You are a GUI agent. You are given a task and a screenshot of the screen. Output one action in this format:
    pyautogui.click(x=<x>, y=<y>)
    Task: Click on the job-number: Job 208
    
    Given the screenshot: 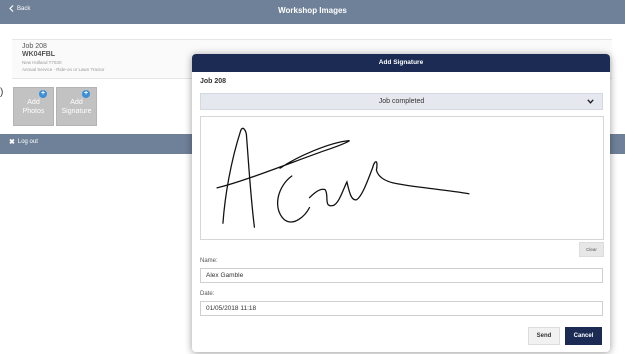 What is the action you would take?
    pyautogui.click(x=34, y=46)
    